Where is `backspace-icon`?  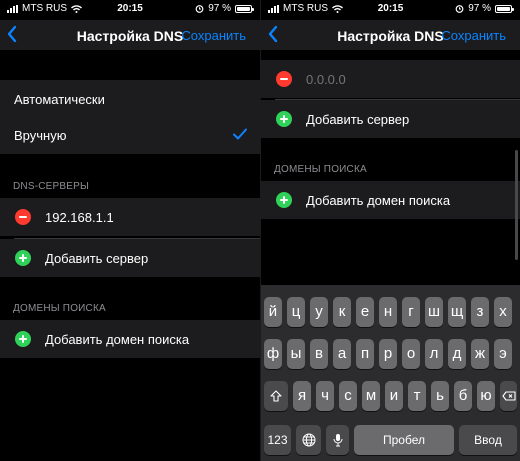 backspace-icon is located at coordinates (508, 396).